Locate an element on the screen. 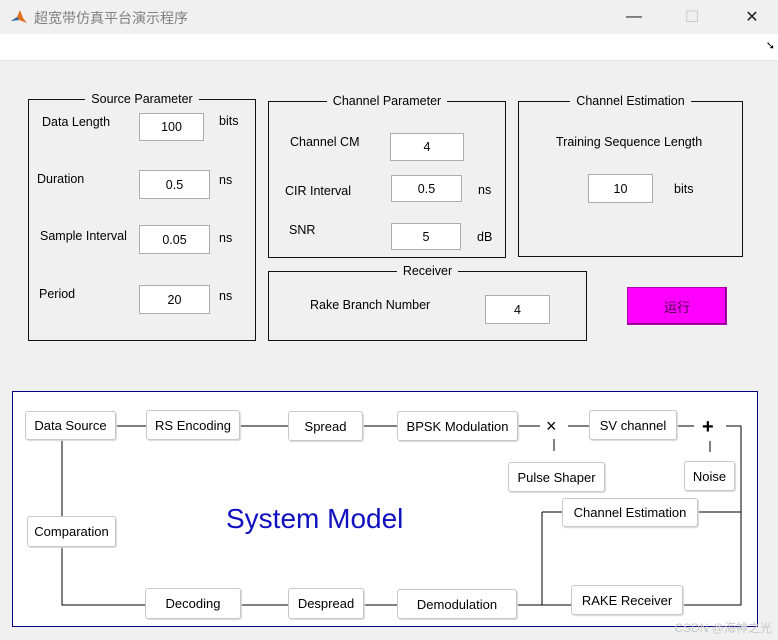 This screenshot has height=640, width=778. block-comparation: Comparation is located at coordinates (71, 531).